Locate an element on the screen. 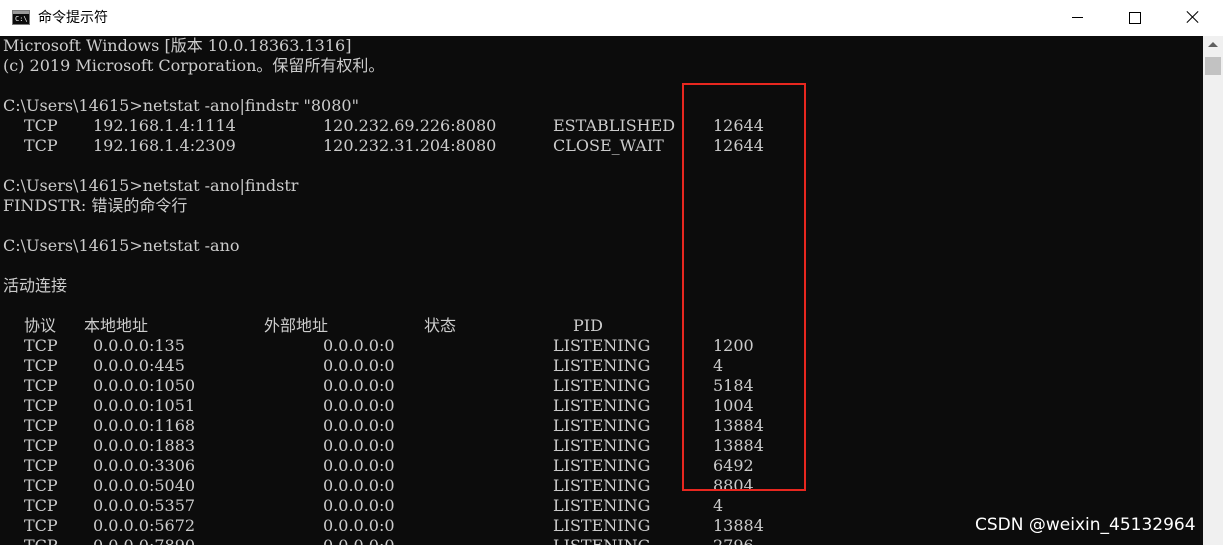 The width and height of the screenshot is (1223, 545). minimize-icon is located at coordinates (1077, 17).